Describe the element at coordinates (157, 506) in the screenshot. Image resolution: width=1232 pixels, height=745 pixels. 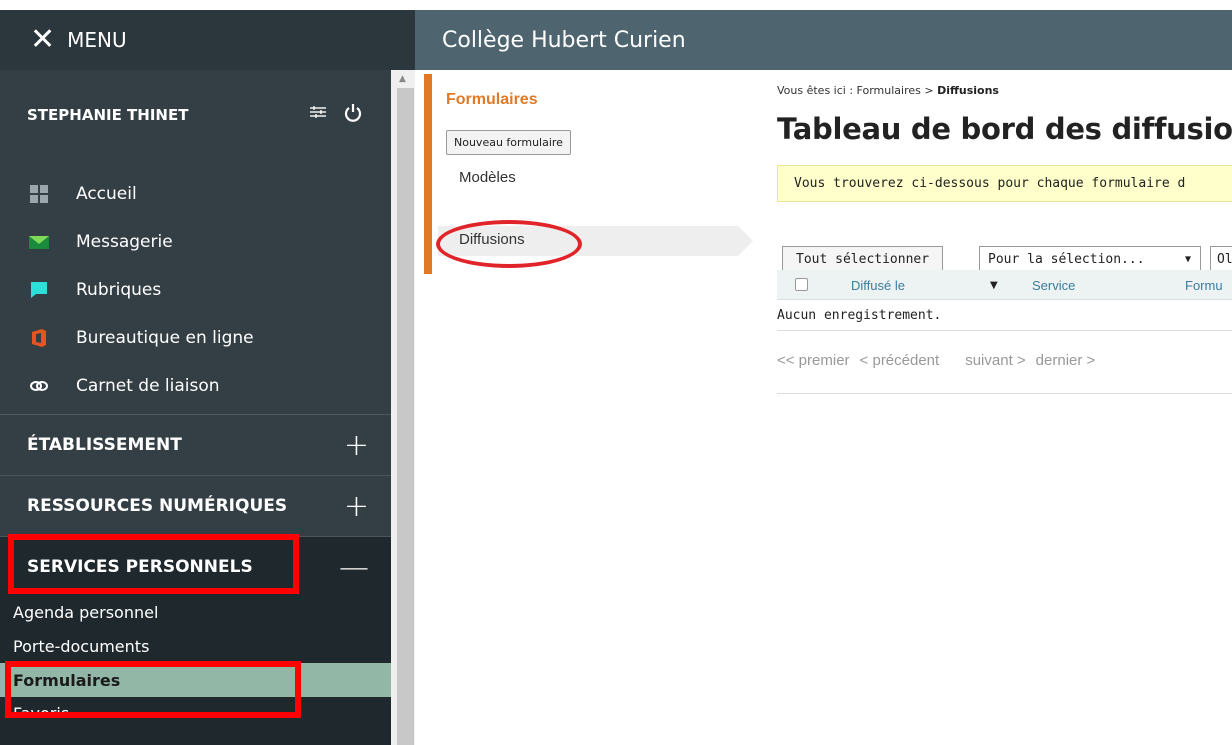
I see `section-label: RESSOURCES NUMÉRIQUES` at that location.